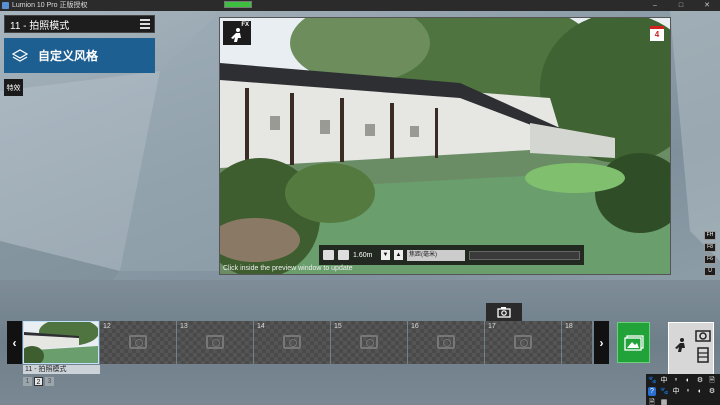  I want to click on photo-slot-number: 18, so click(569, 326).